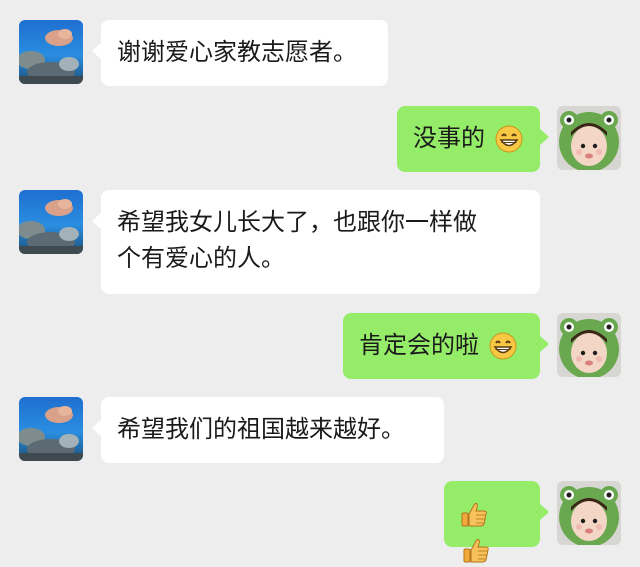  What do you see at coordinates (201, 258) in the screenshot?
I see `message-text-line-2: 个有爱心的人。` at bounding box center [201, 258].